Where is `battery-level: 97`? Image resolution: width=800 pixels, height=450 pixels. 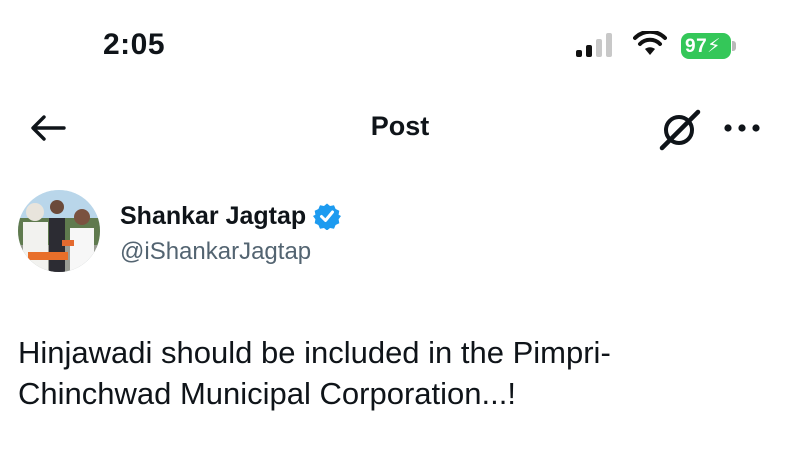
battery-level: 97 is located at coordinates (696, 46).